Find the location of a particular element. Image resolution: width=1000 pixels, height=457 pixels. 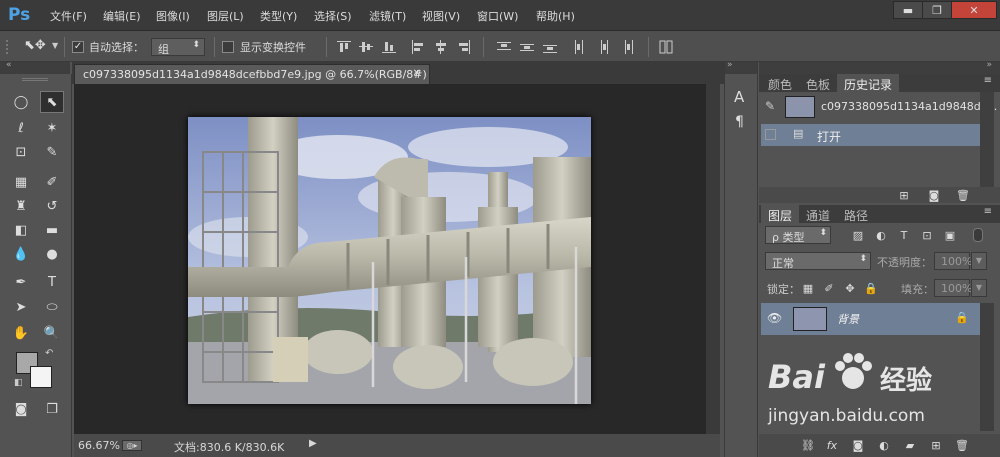

hand-tool-icon: ✋ is located at coordinates (21, 333).